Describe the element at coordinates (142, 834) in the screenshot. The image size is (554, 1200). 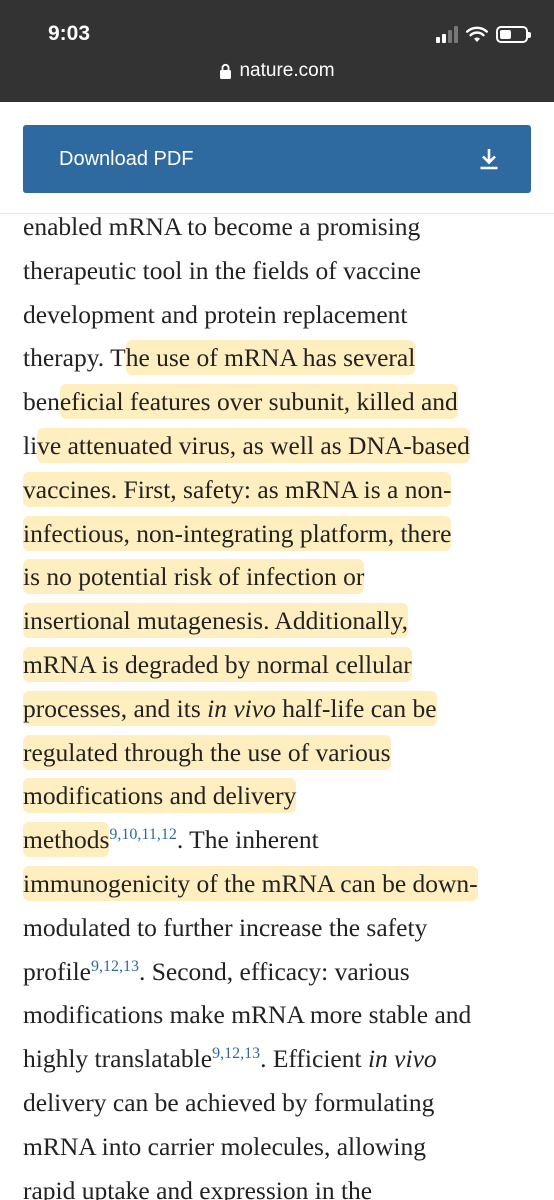
I see `reference-link: 9,10,11,12` at that location.